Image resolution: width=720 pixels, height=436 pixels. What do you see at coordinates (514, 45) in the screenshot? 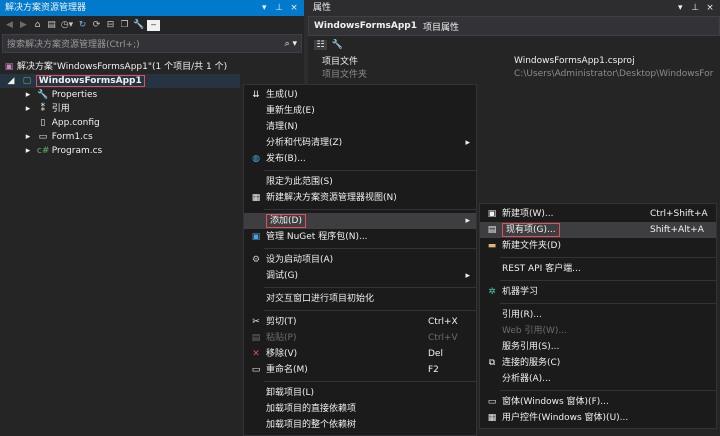
I see `properties-toolbar: ☷ 🔧` at bounding box center [514, 45].